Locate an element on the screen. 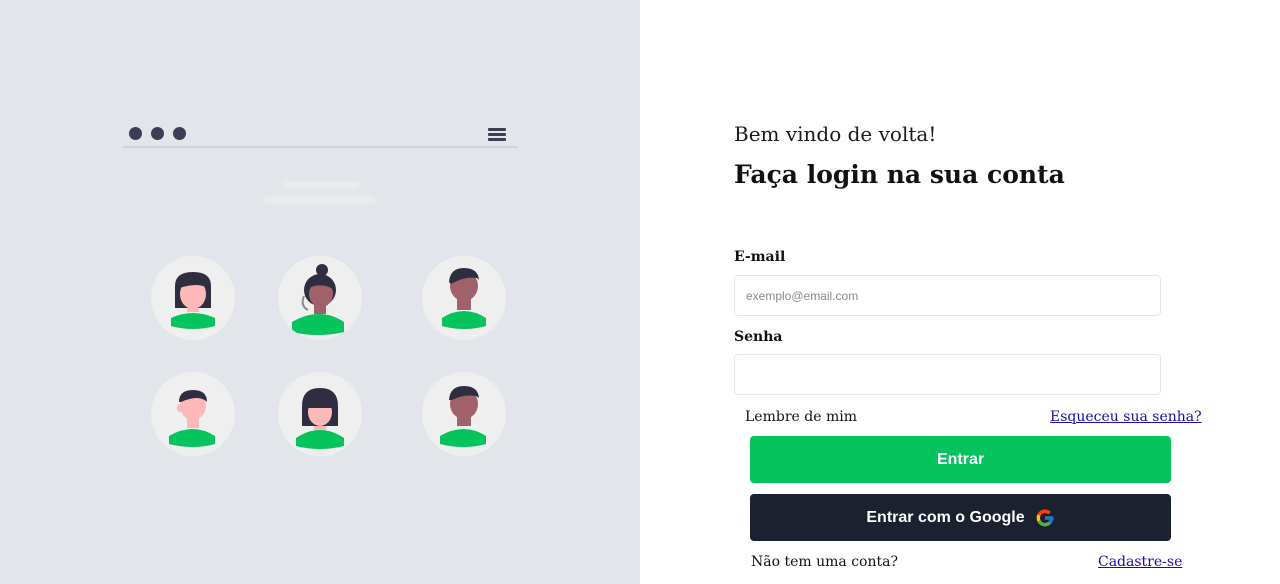  google-login-button: Entrar com o Google is located at coordinates (960, 517).